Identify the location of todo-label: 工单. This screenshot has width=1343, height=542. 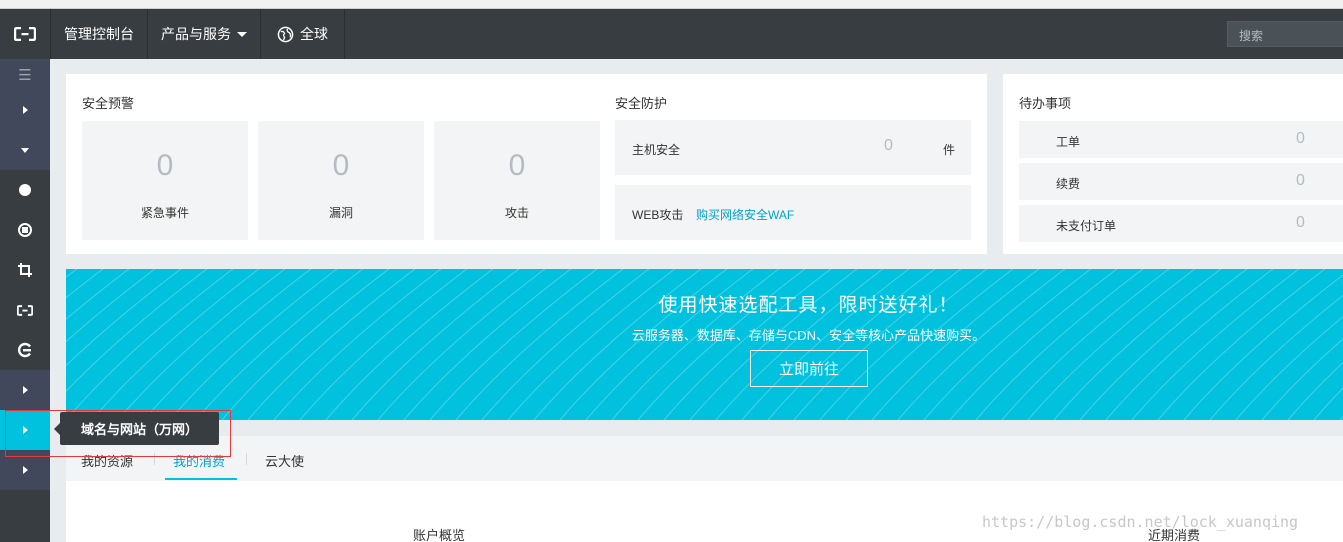
(1068, 142).